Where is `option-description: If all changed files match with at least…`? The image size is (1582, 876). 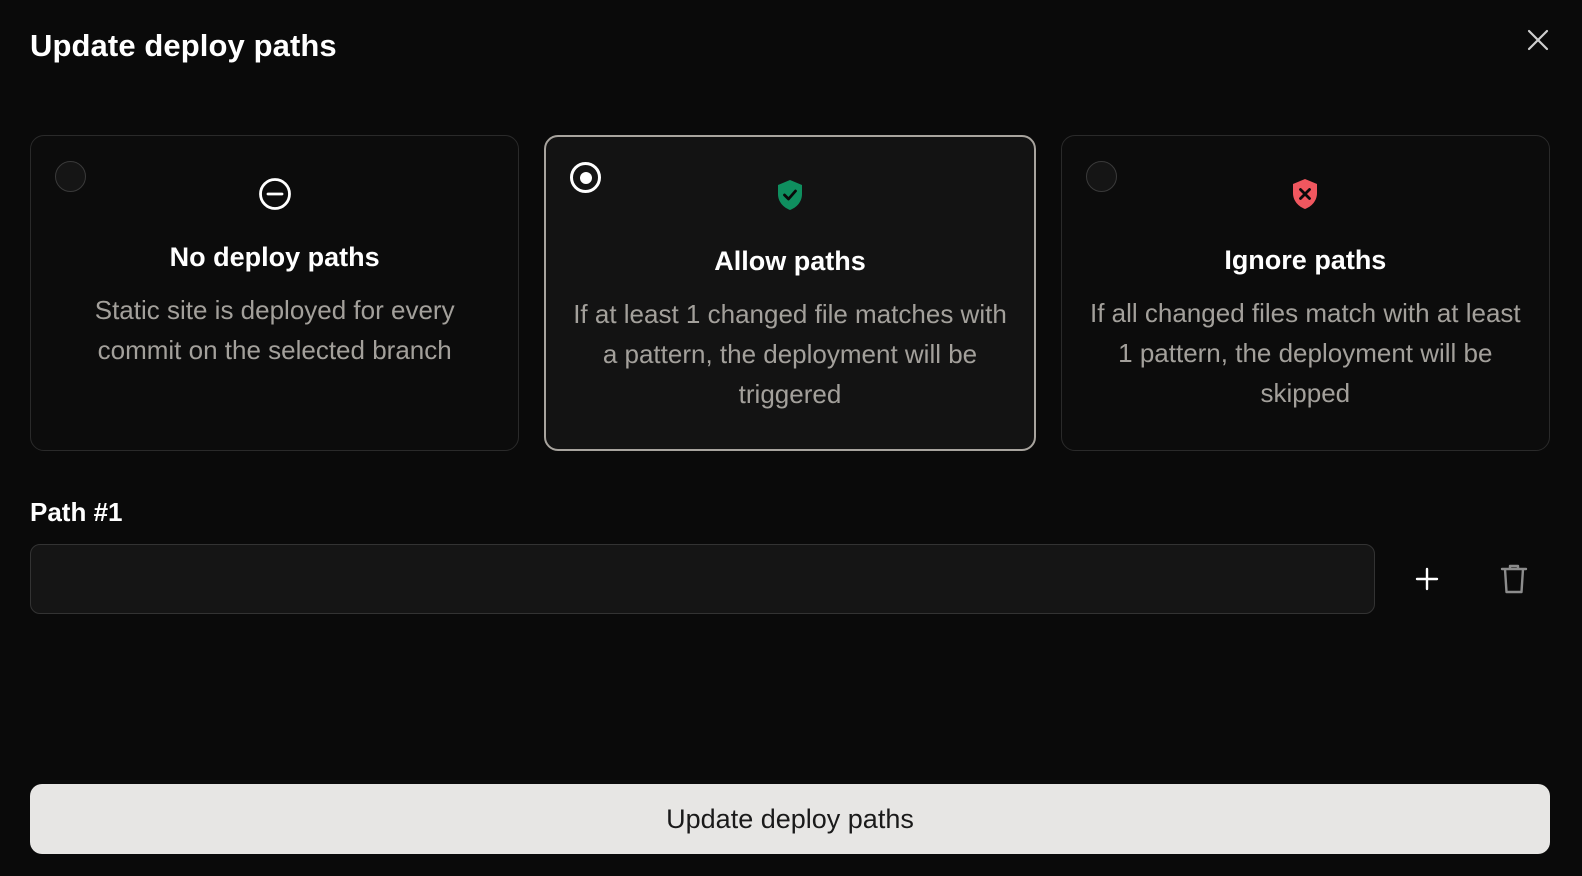
option-description: If all changed files match with at least… is located at coordinates (1305, 353).